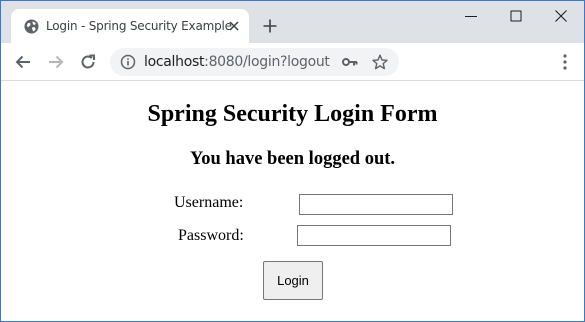  I want to click on minimize-icon, so click(471, 16).